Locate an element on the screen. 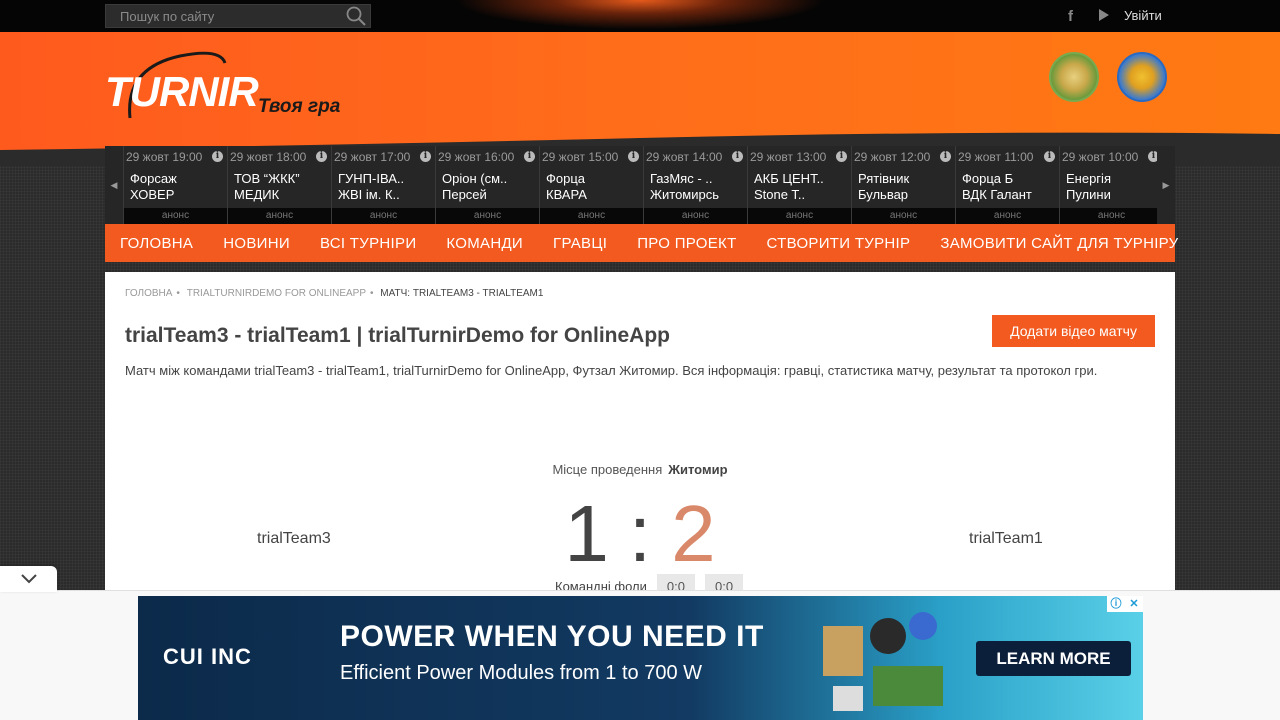 This screenshot has width=1280, height=720. top-glow is located at coordinates (640, 16).